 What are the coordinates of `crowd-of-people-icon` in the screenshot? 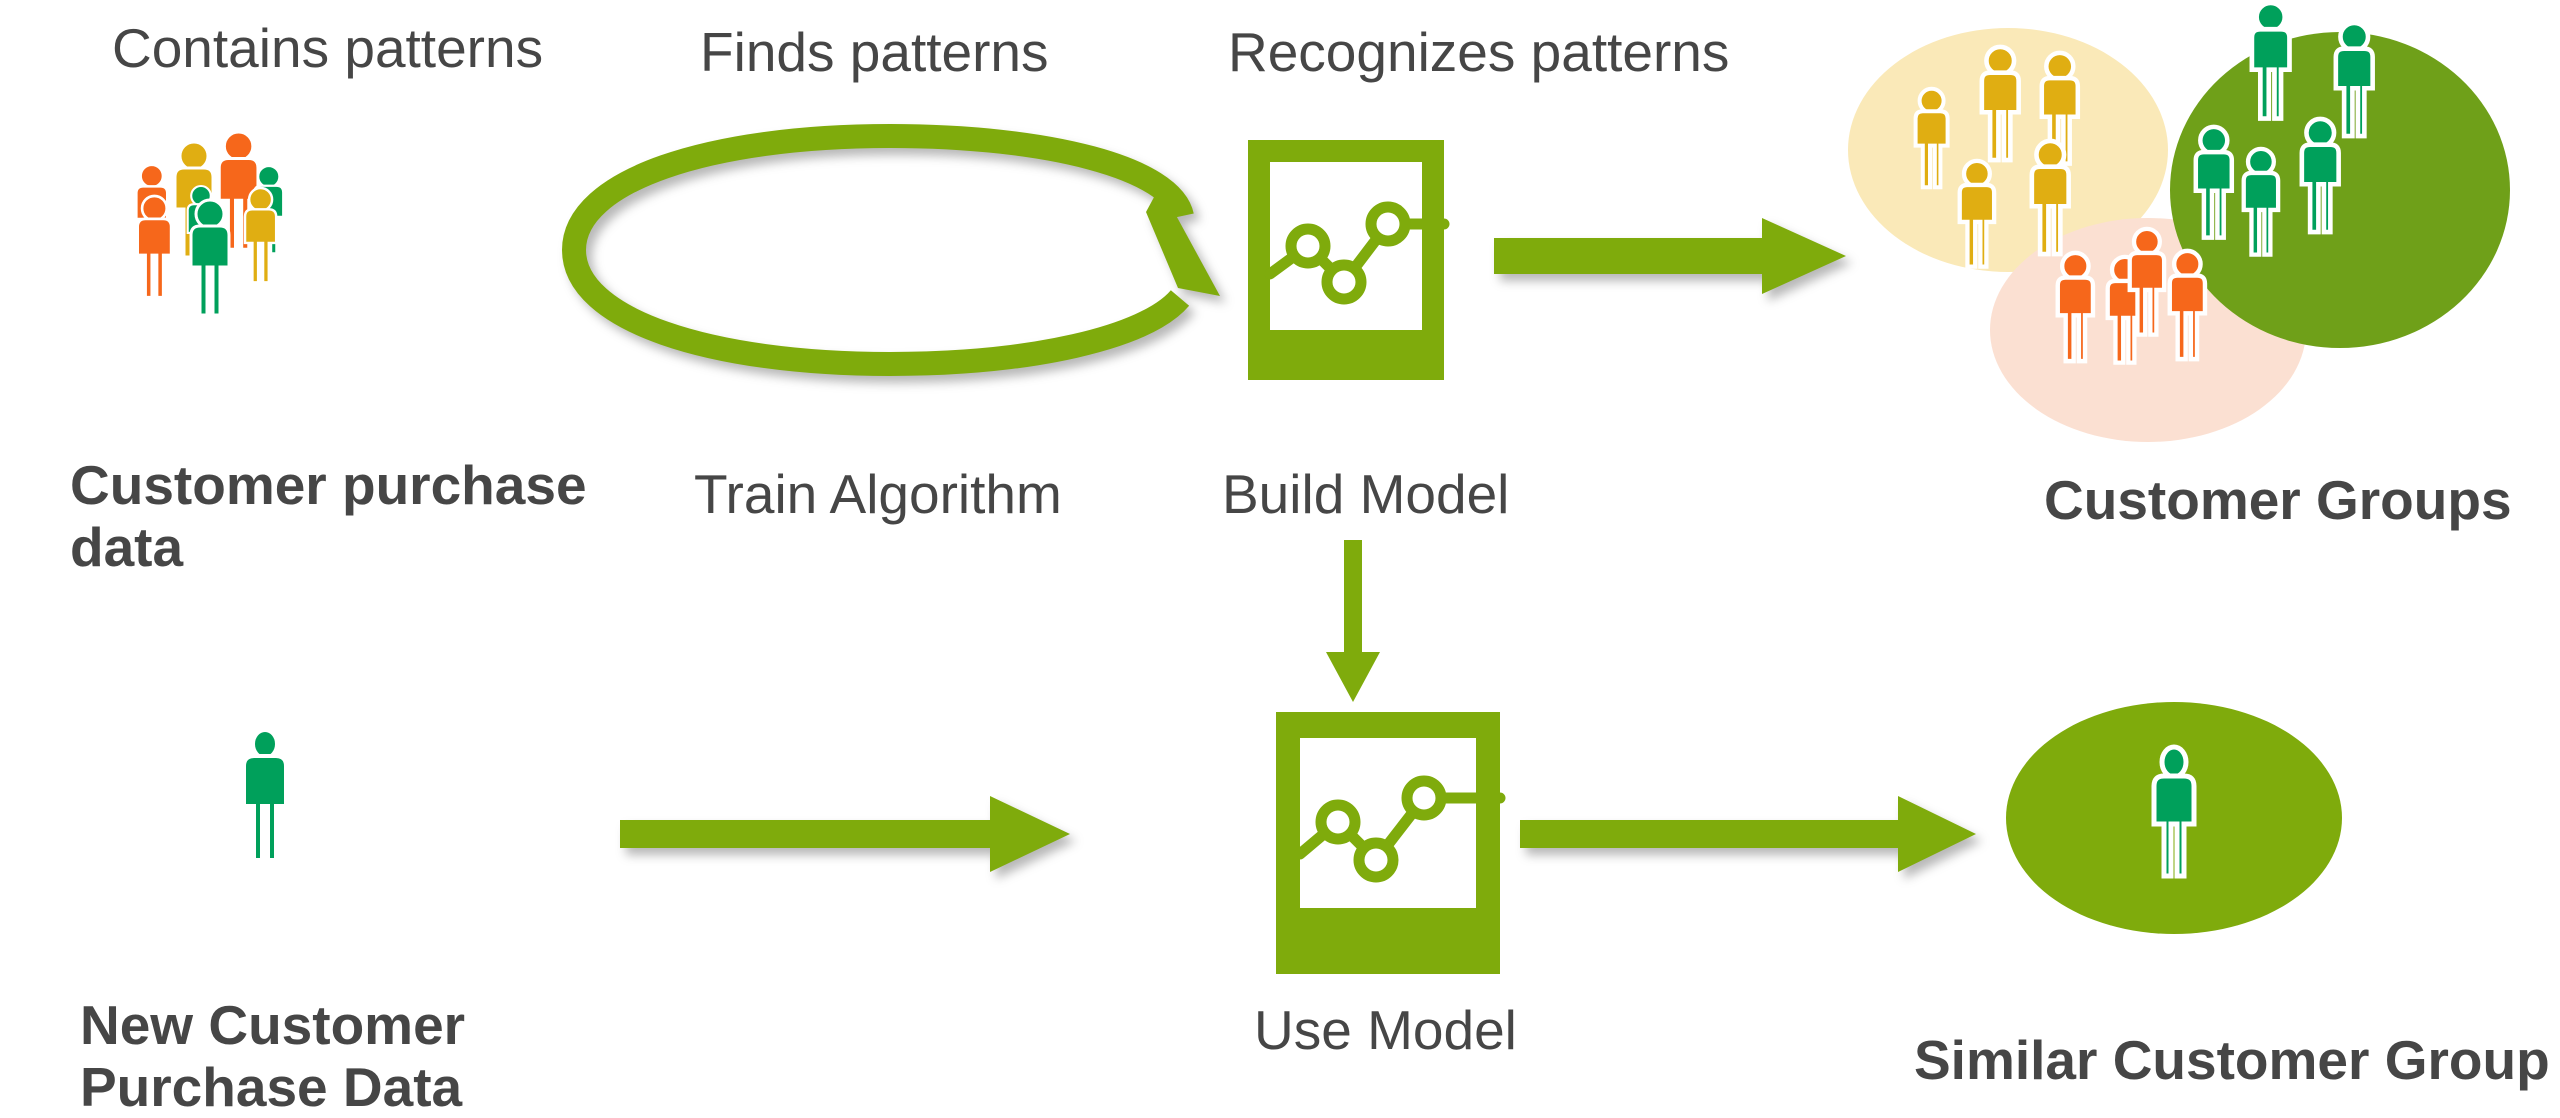 It's located at (243, 223).